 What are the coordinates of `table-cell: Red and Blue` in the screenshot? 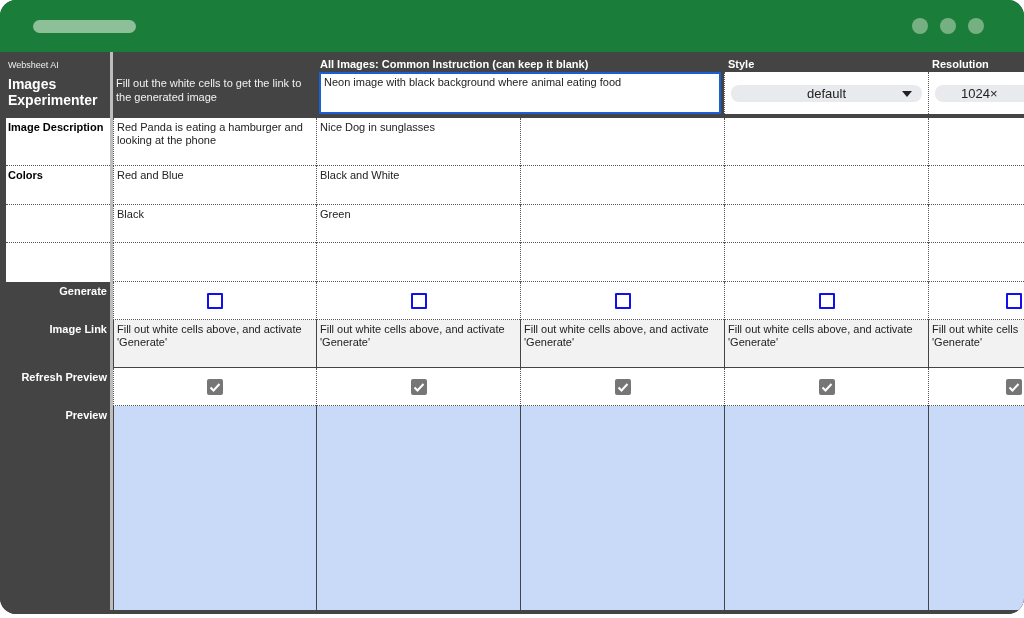 It's located at (214, 185).